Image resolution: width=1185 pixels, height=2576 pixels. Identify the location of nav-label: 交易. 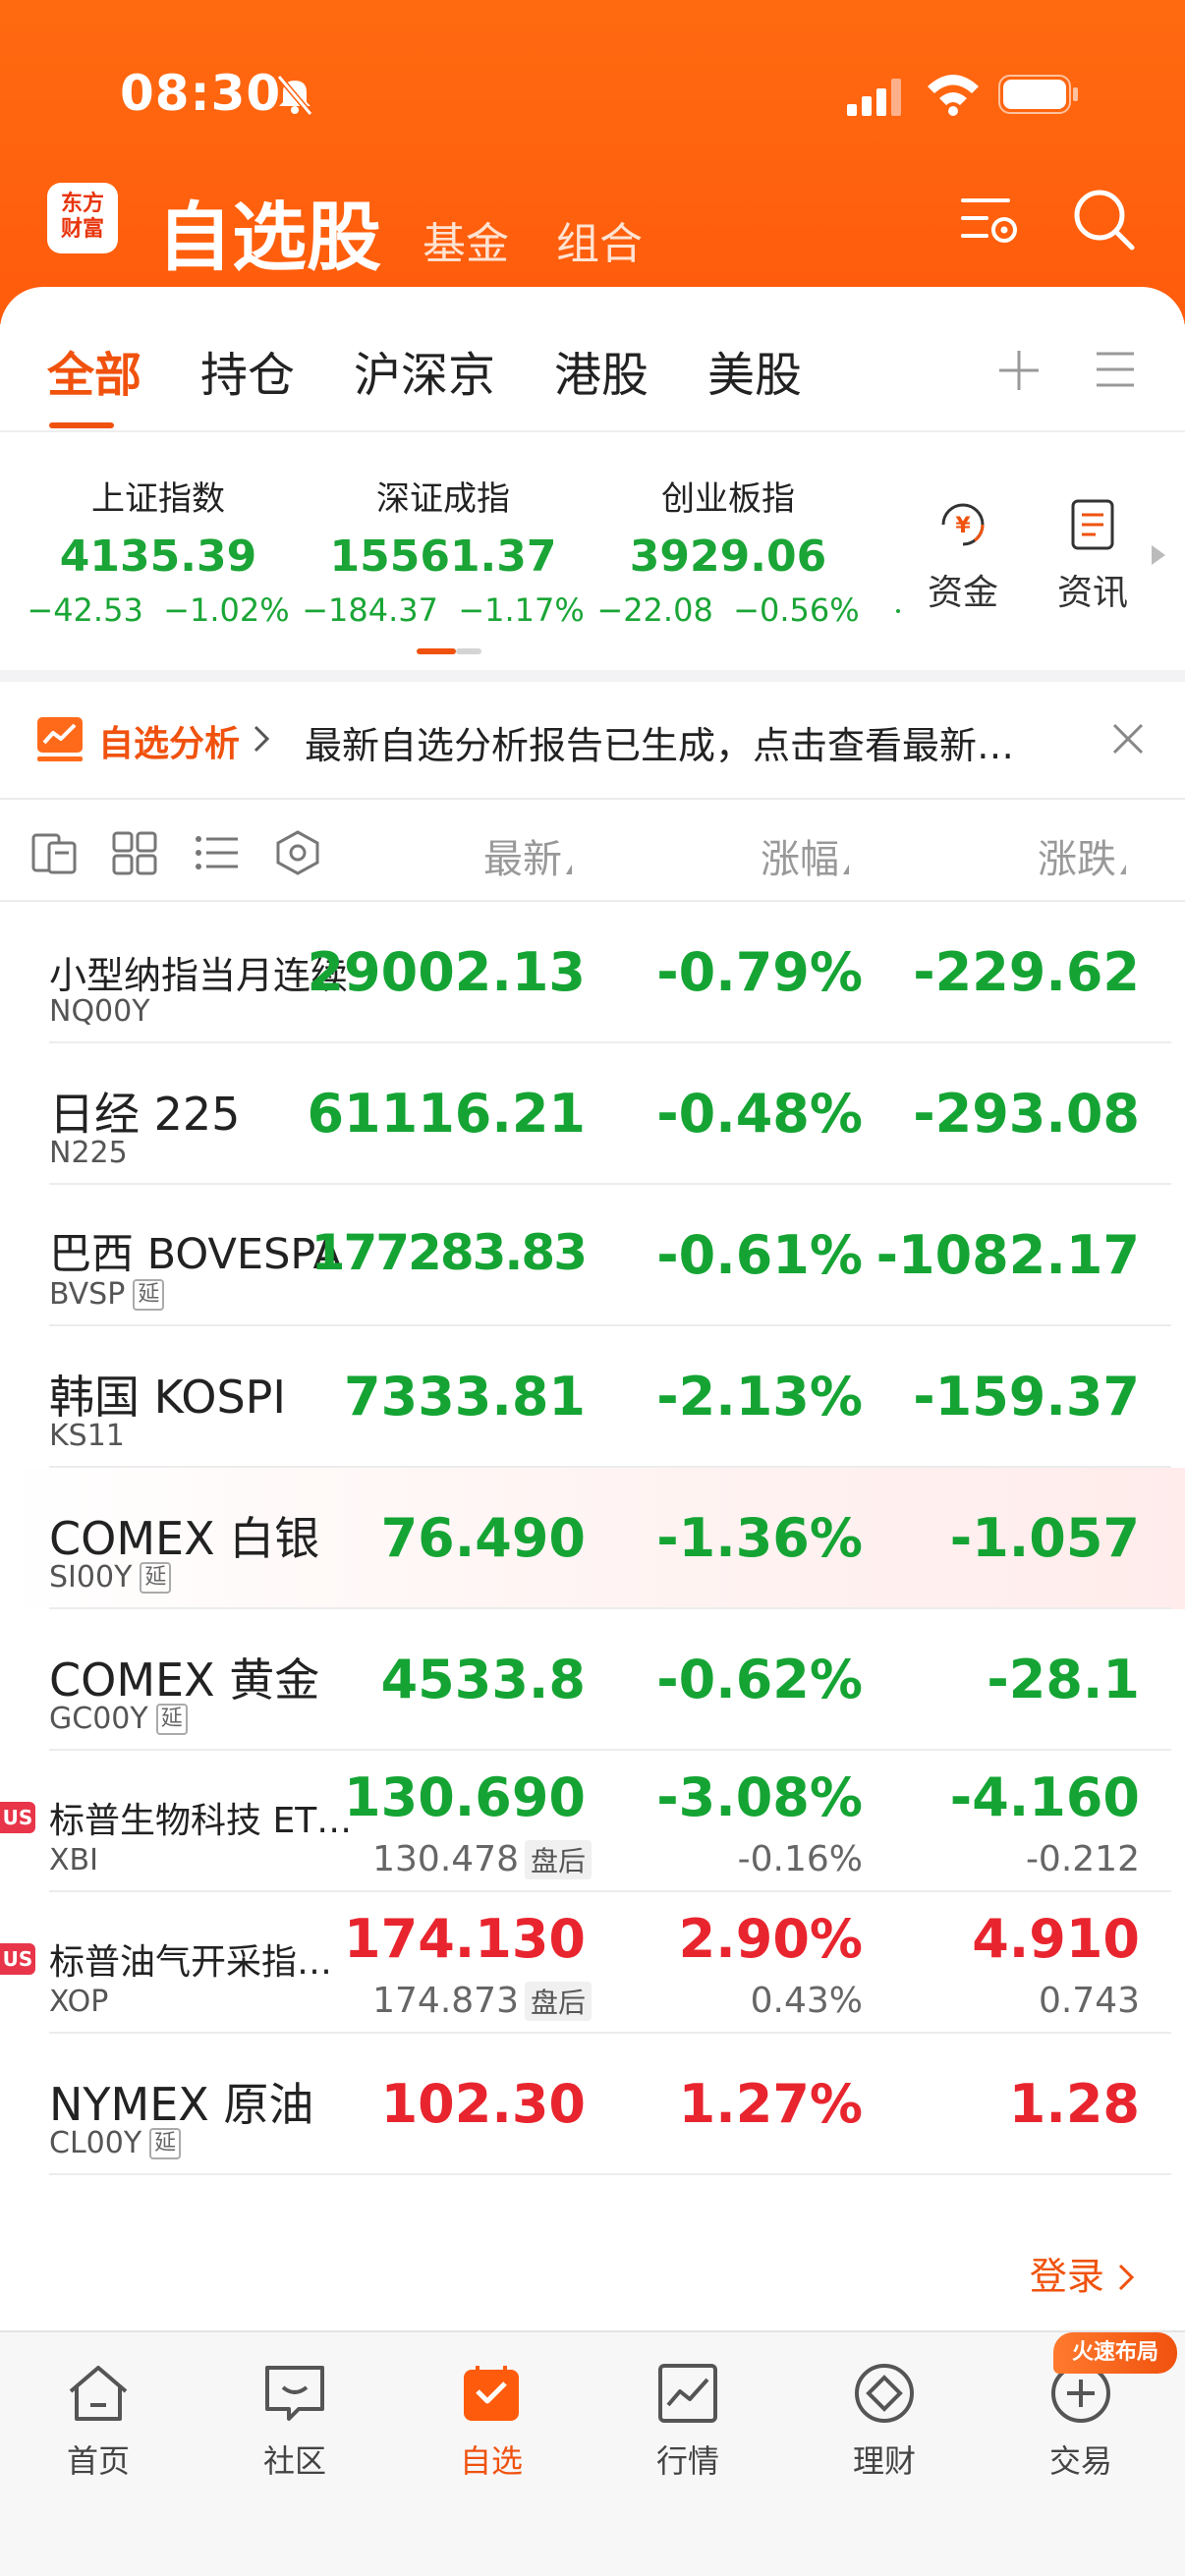
(1080, 2461).